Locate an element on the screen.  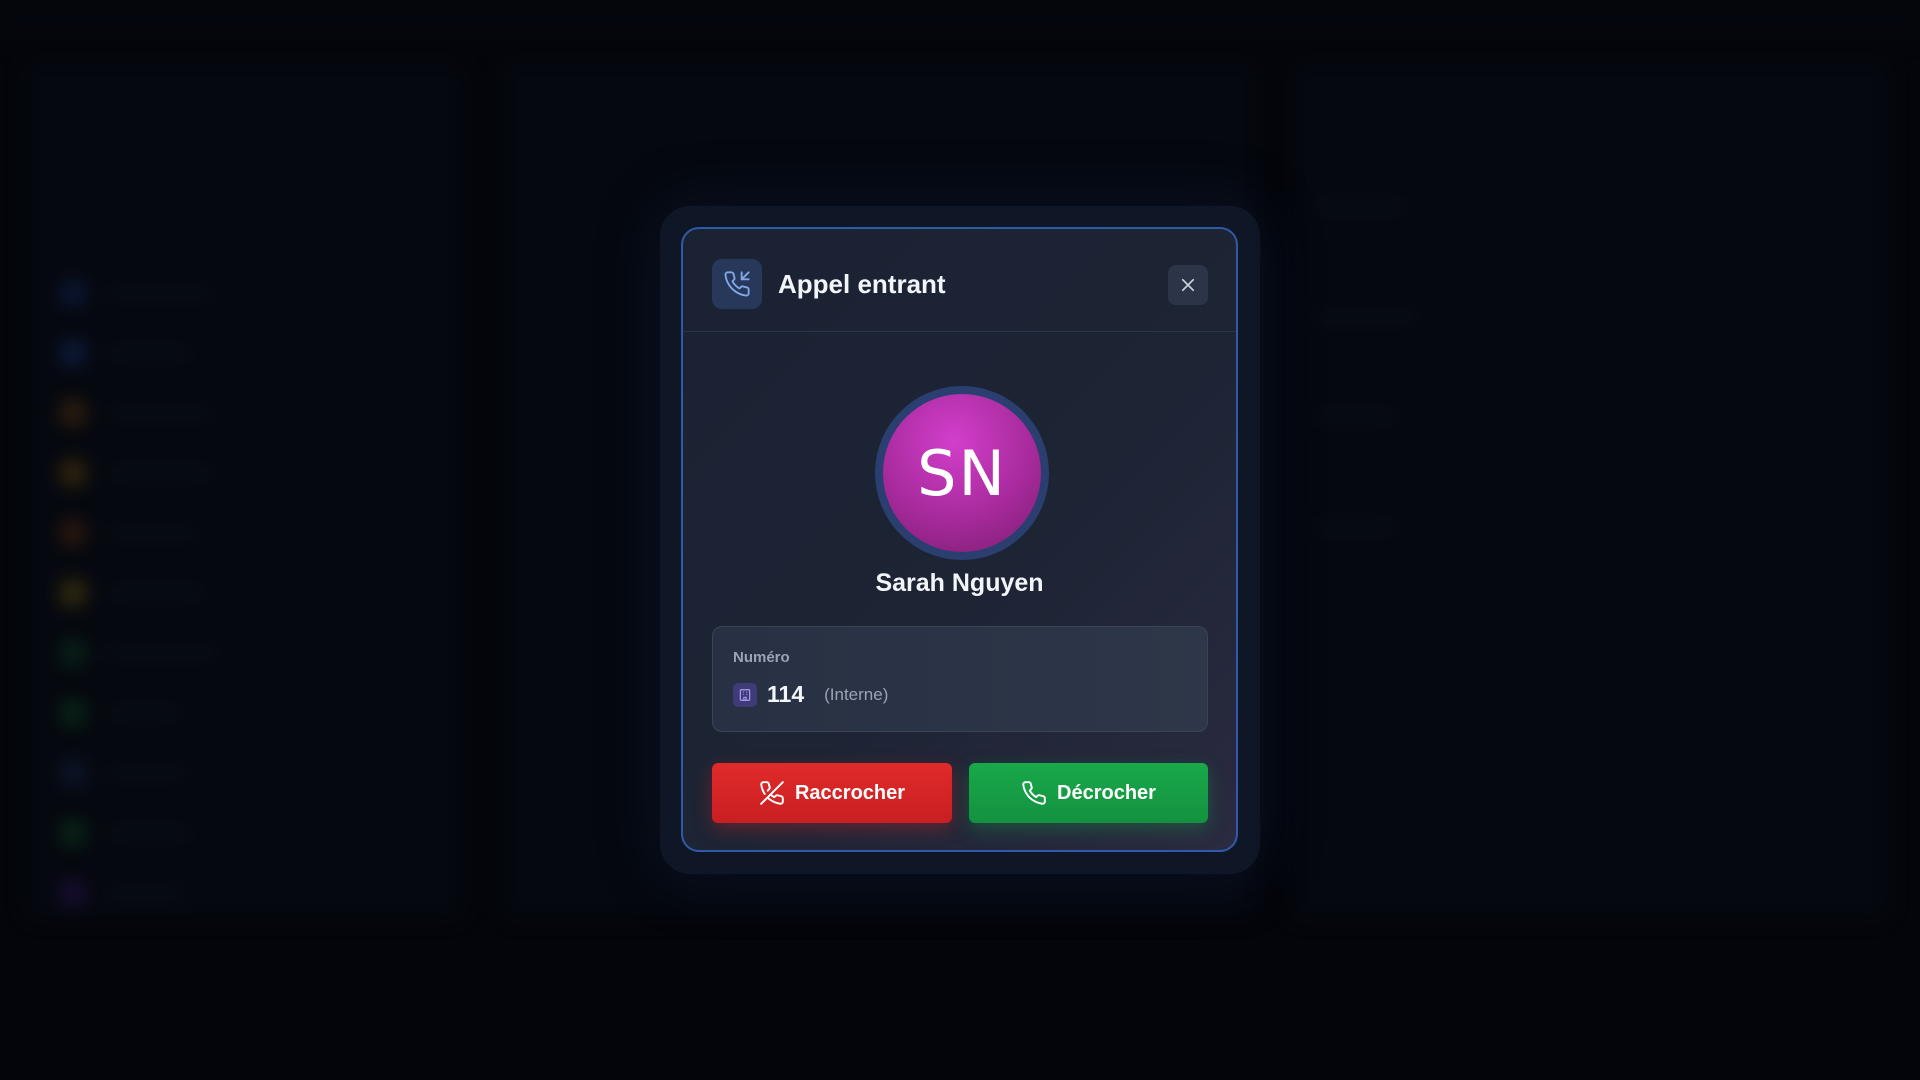
dialog-title: Appel entrant is located at coordinates (862, 284).